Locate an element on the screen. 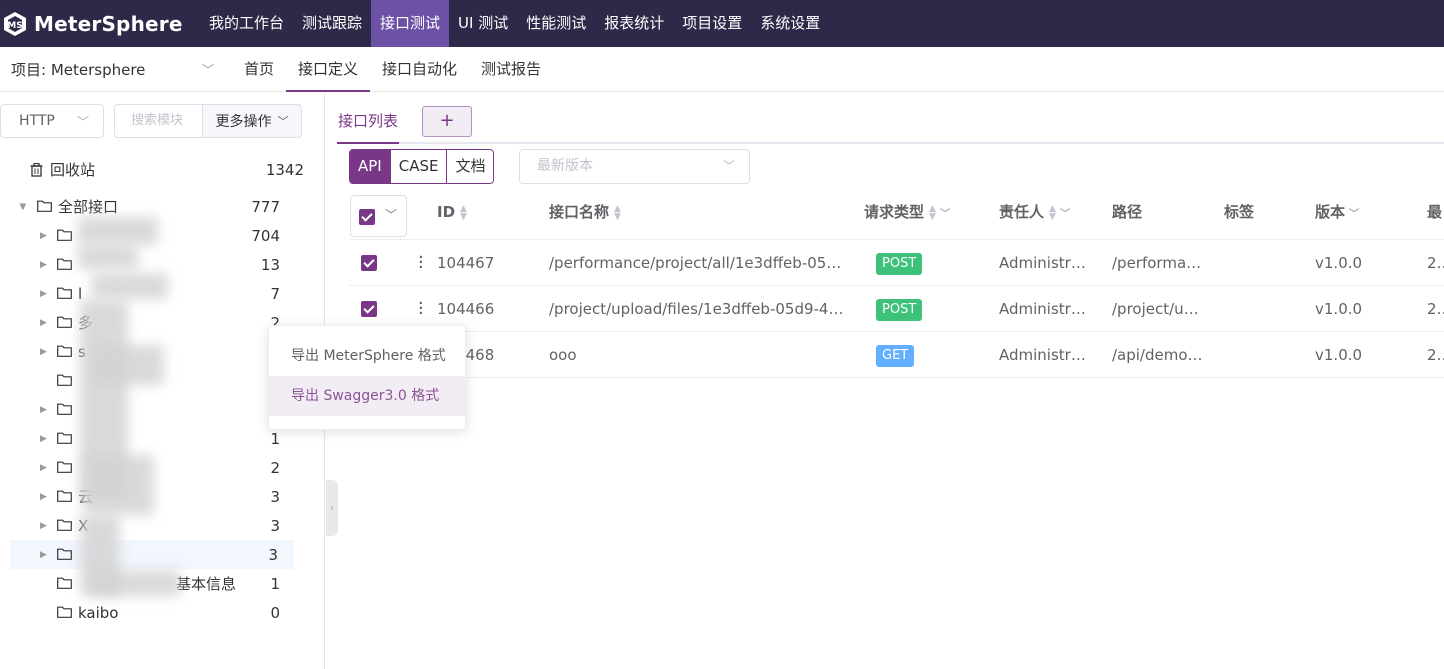 This screenshot has width=1444, height=669. tree-node: kaibo 0 is located at coordinates (155, 612).